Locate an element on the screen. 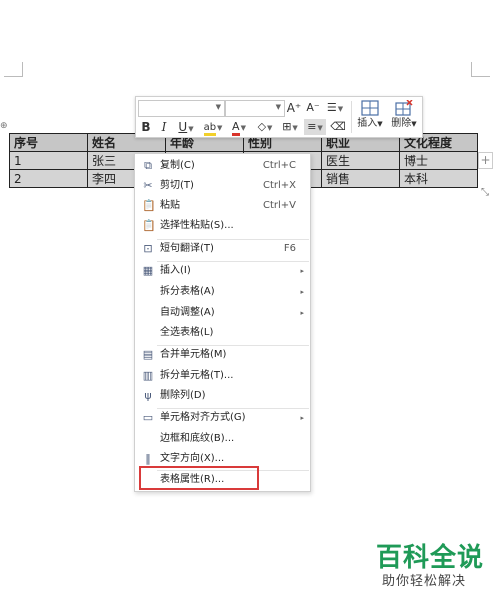  table-move-handle: ⊕ is located at coordinates (4, 126).